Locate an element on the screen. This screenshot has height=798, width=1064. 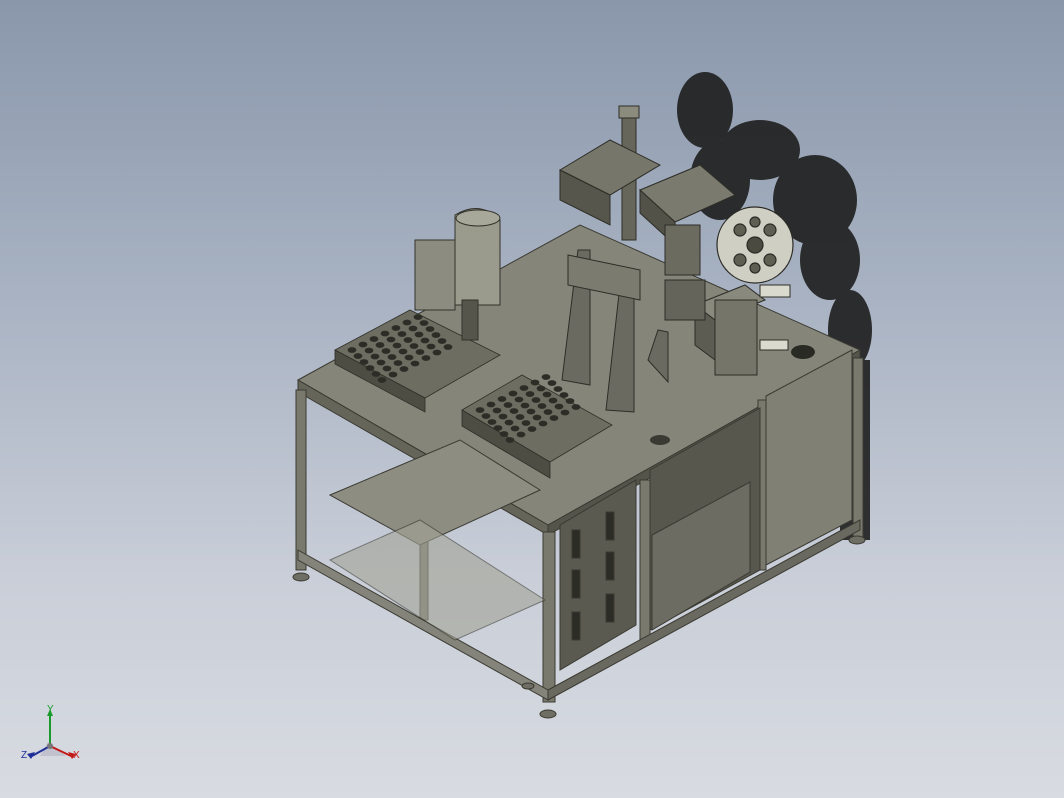
frame-post-front is located at coordinates (549, 617).